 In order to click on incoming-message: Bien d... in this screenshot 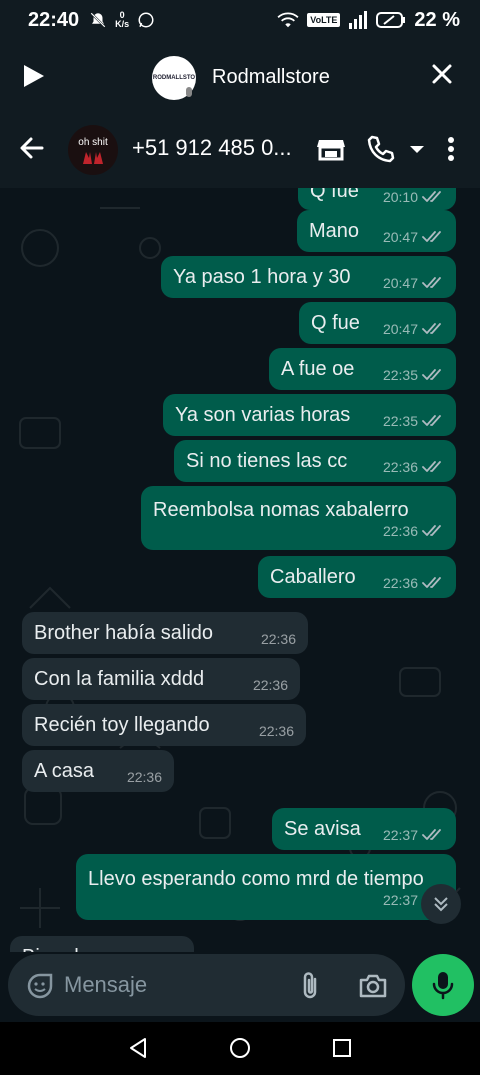, I will do `click(102, 944)`.